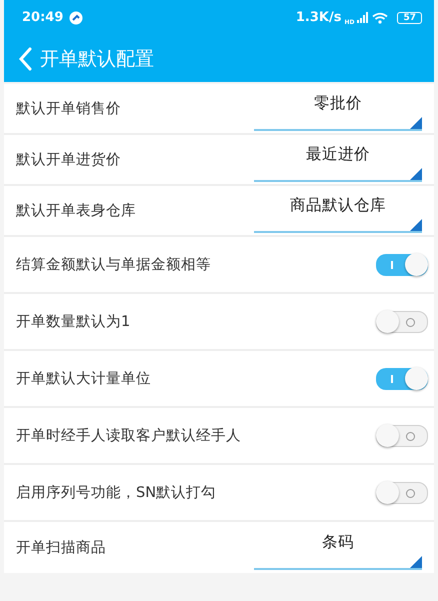 The image size is (438, 601). What do you see at coordinates (338, 111) in the screenshot?
I see `dropdown: 零批价` at bounding box center [338, 111].